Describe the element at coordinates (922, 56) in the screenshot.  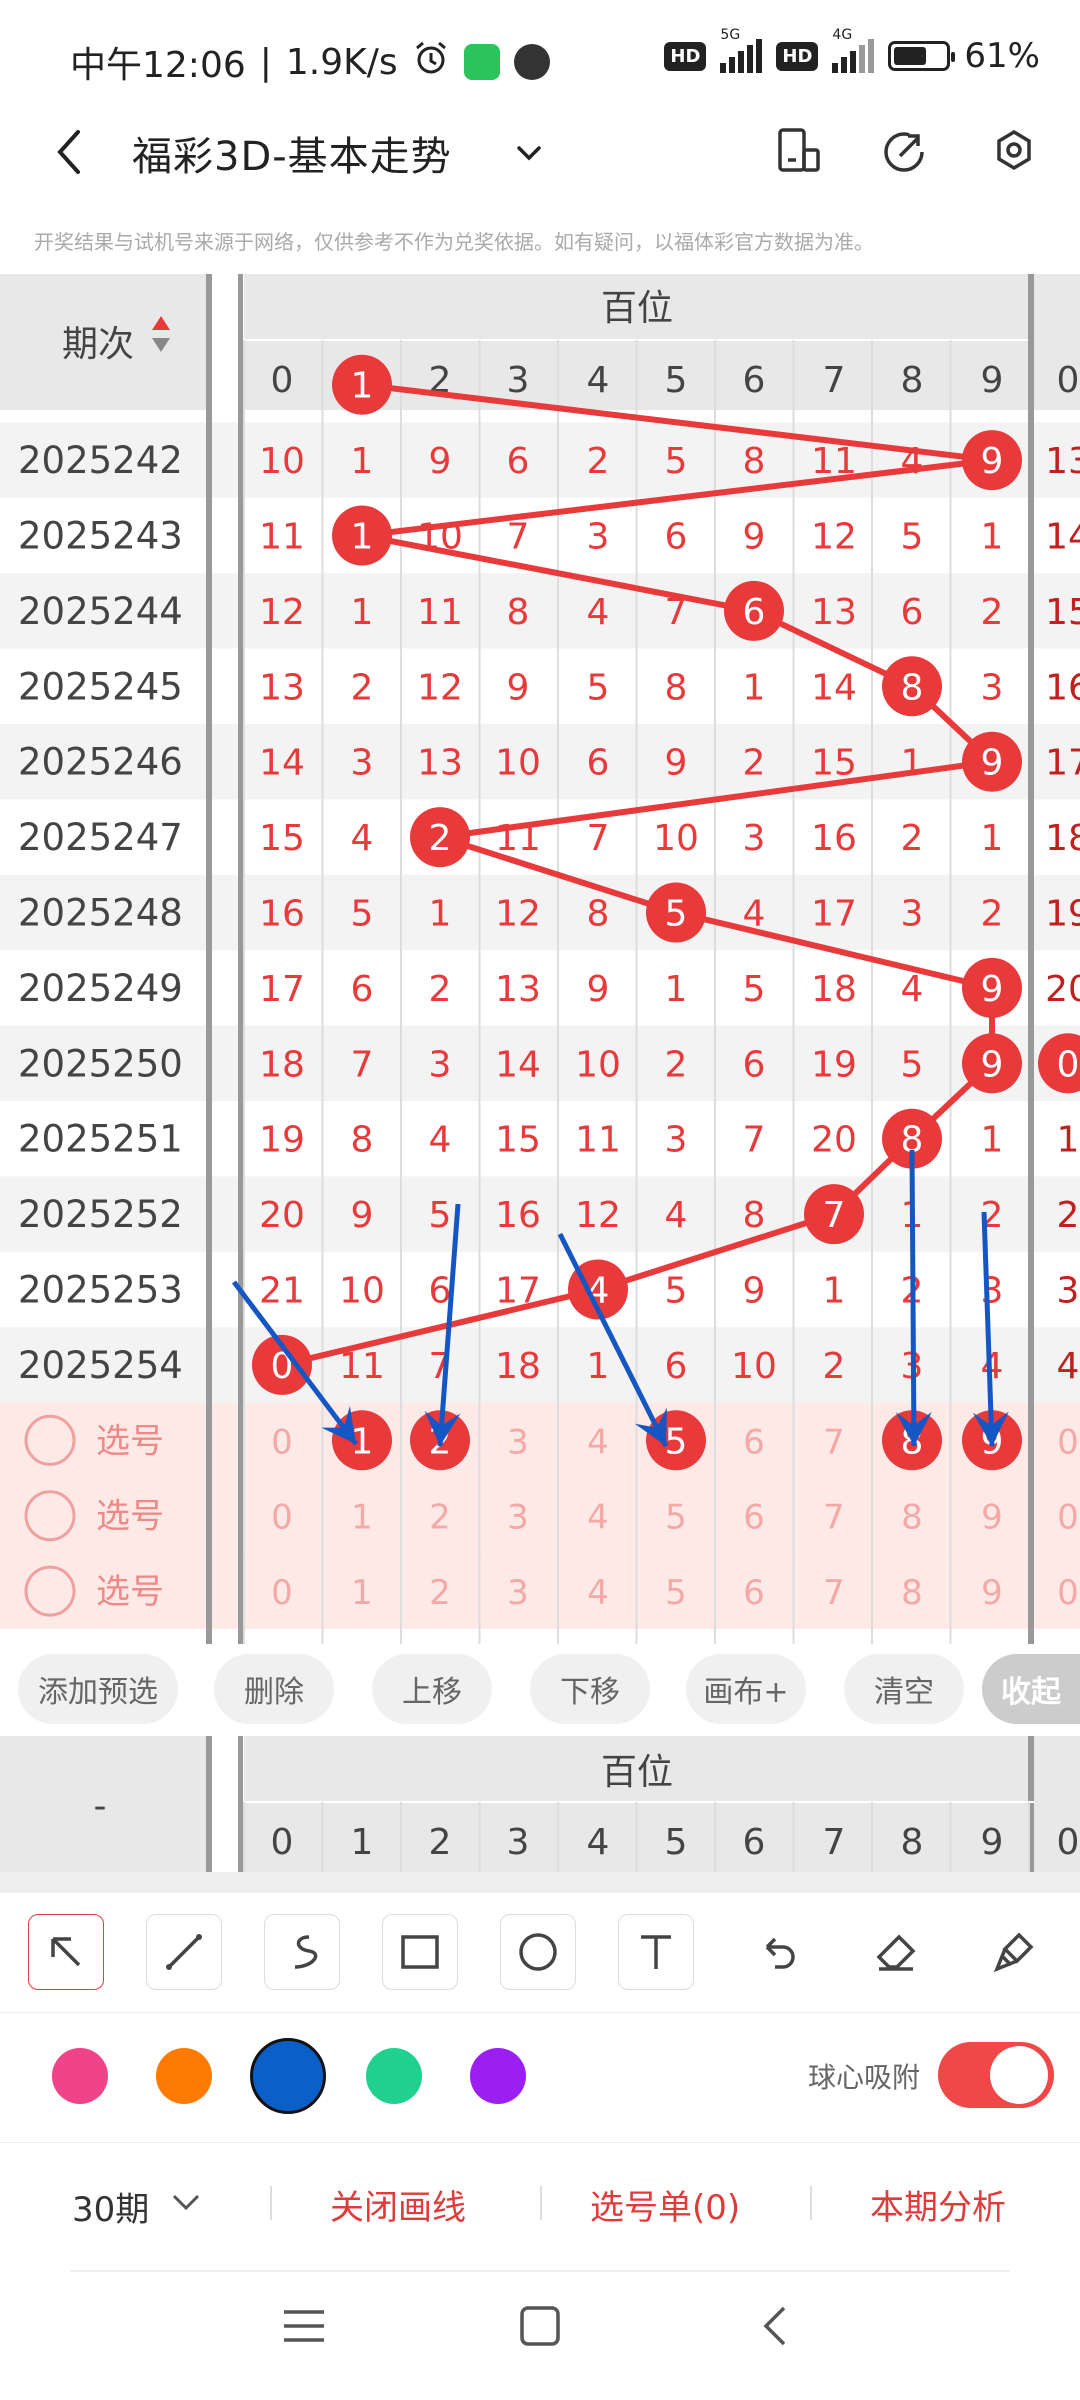
I see `battery-icon` at that location.